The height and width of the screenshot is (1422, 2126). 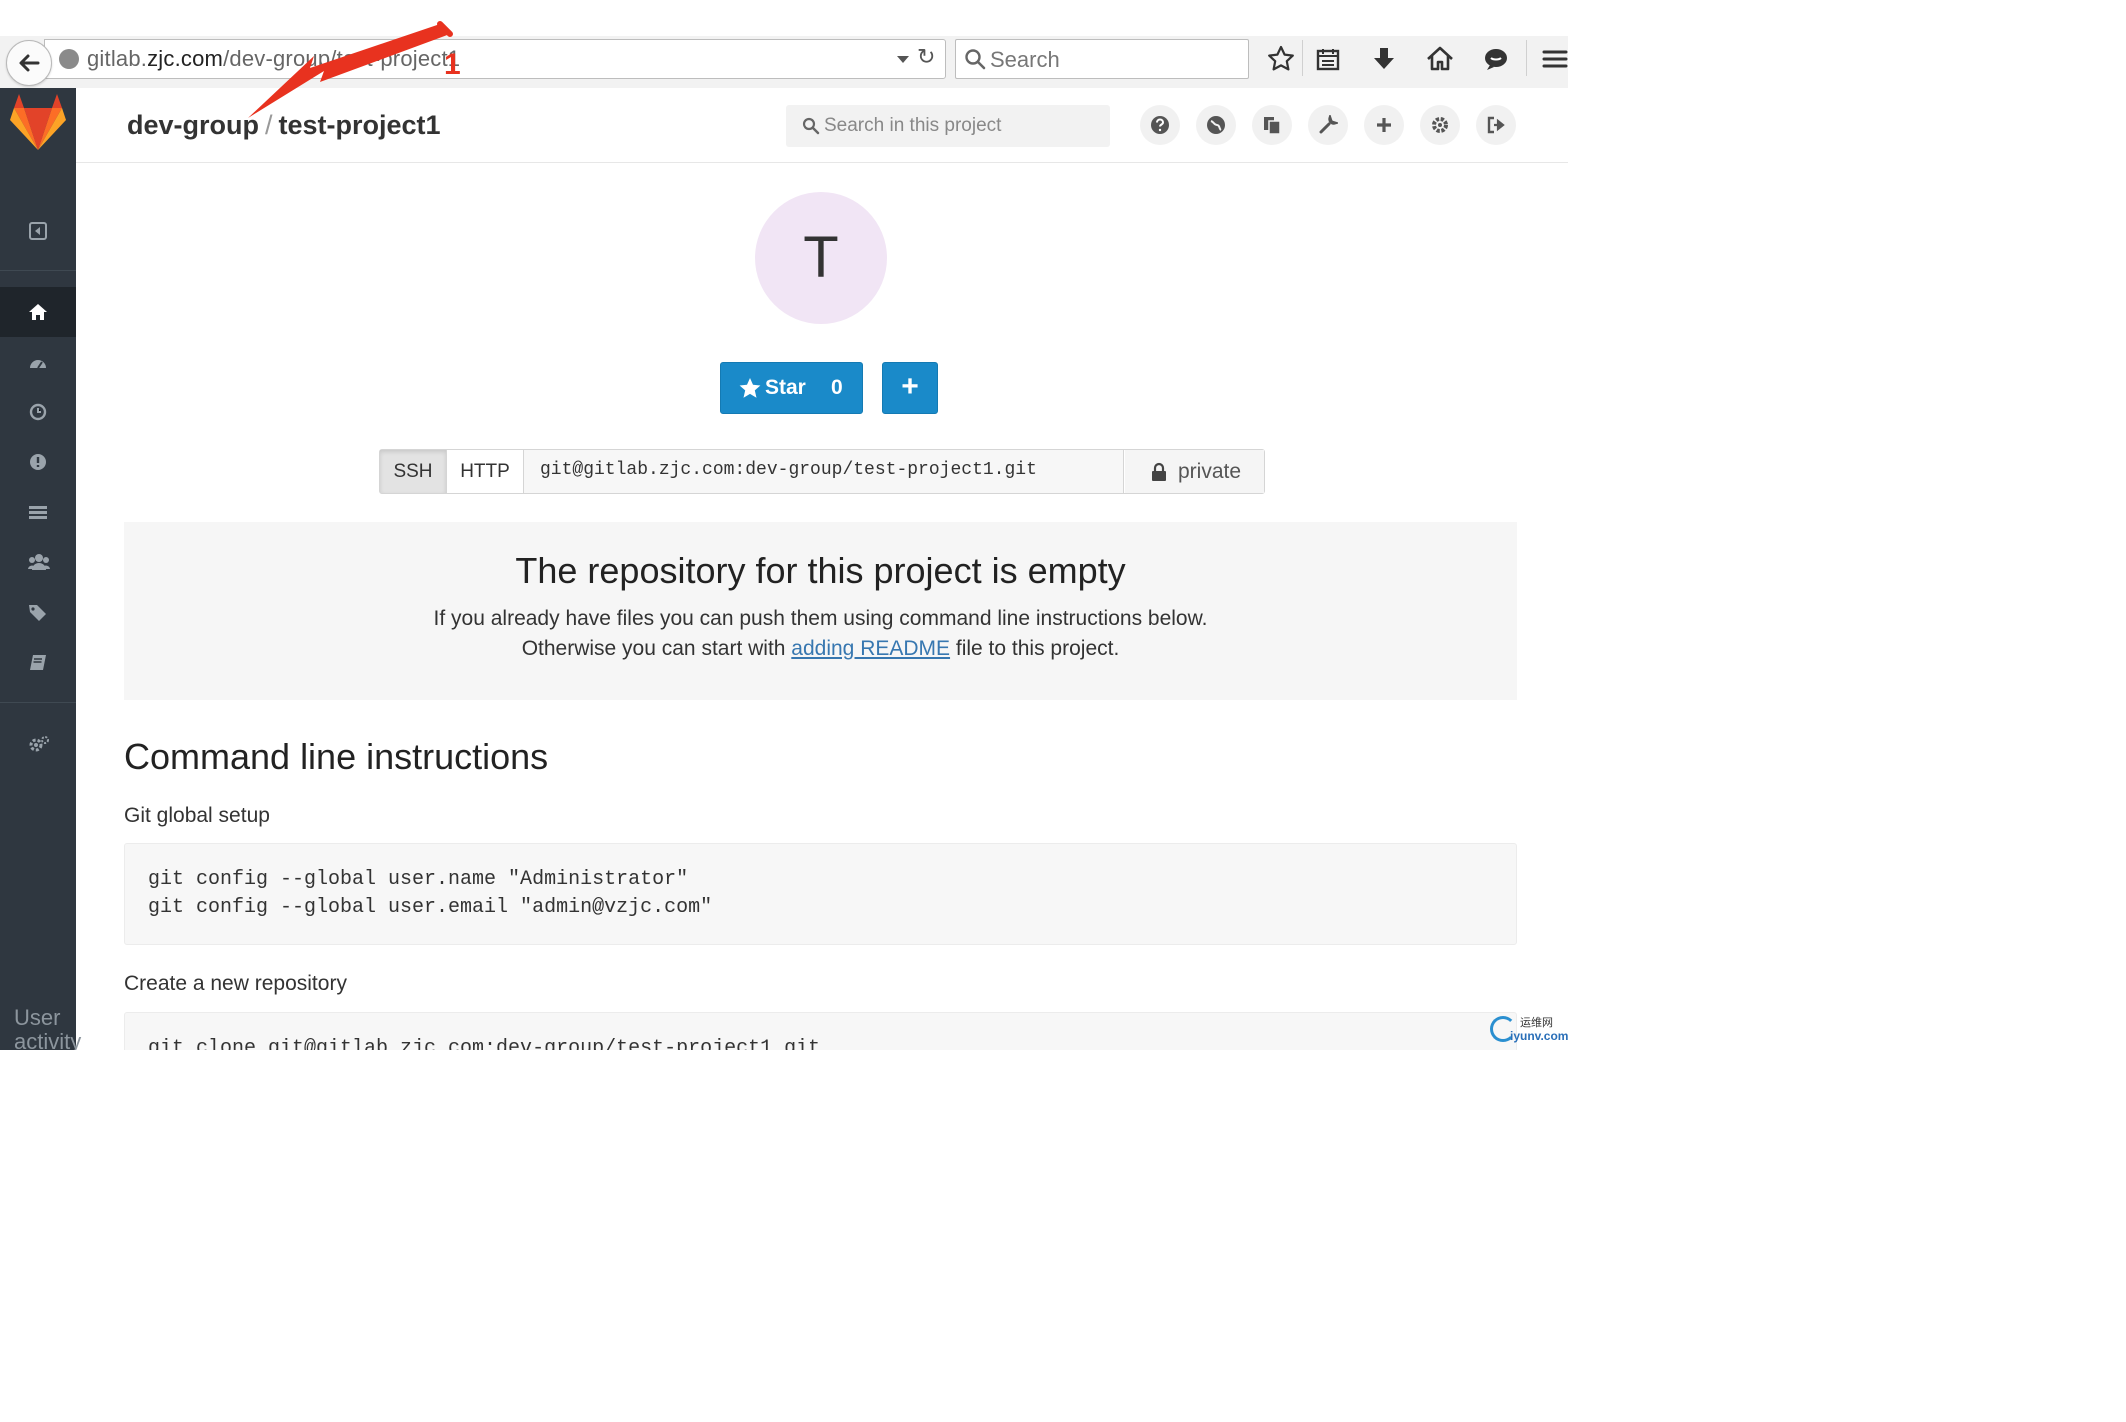 I want to click on gitlab-fox-icon, so click(x=38, y=122).